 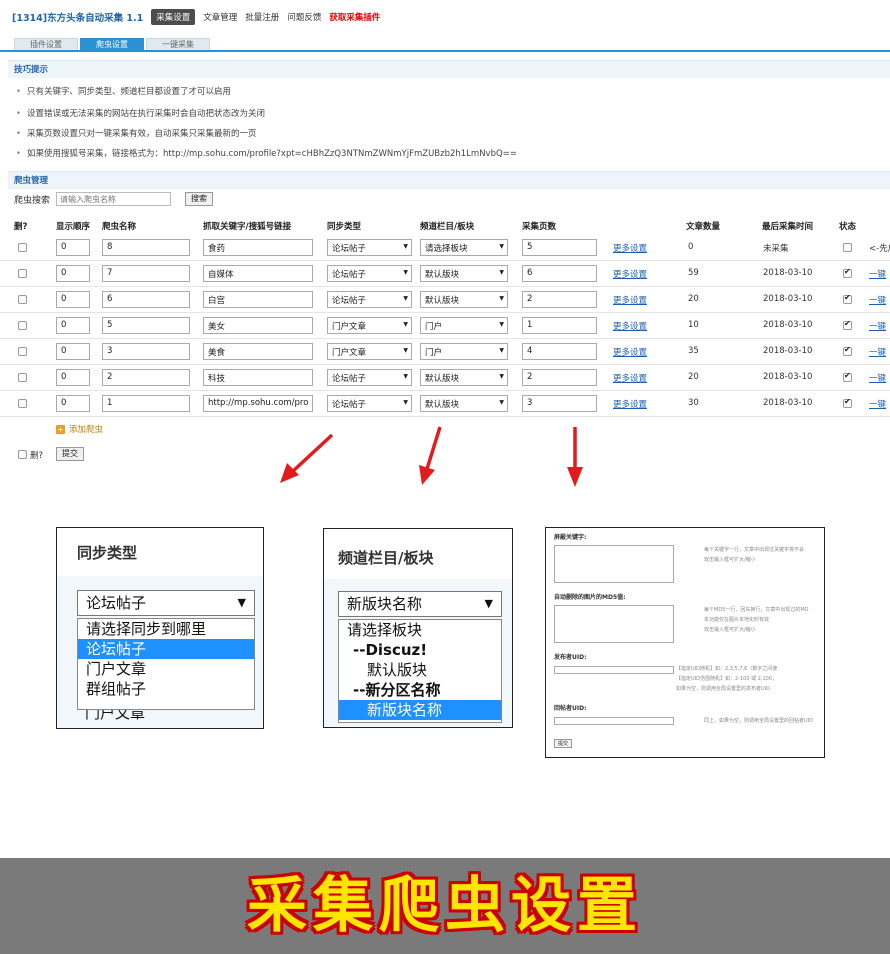 I want to click on pages-input: 5, so click(x=559, y=247).